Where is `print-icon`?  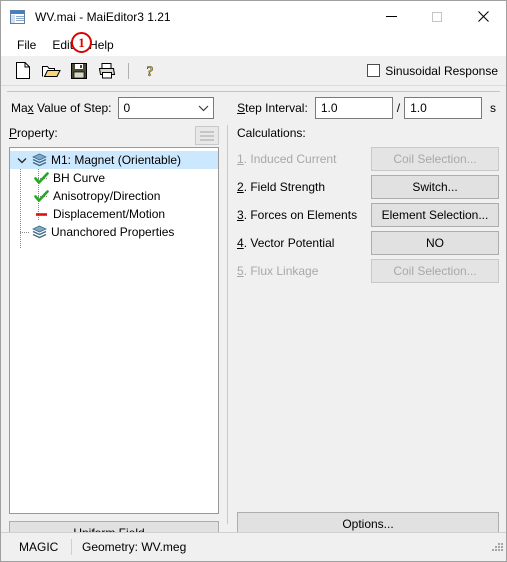
print-icon is located at coordinates (107, 71).